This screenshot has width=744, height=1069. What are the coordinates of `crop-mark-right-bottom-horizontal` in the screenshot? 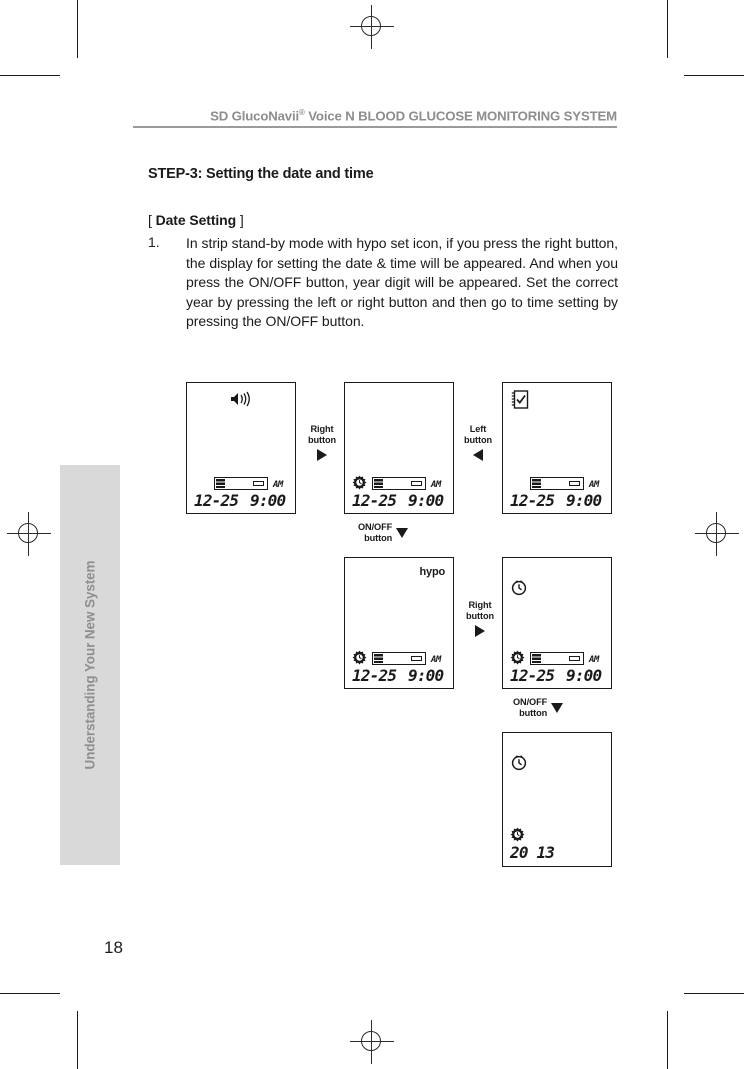 It's located at (714, 994).